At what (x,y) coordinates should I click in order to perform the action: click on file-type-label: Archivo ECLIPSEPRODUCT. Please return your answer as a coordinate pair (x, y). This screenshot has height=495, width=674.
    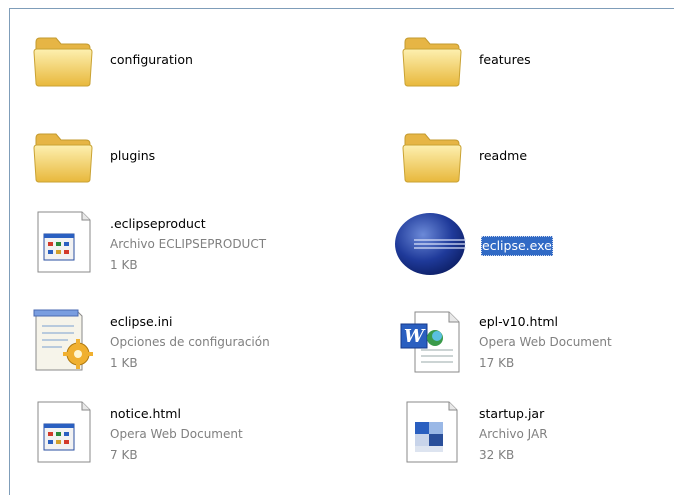
    Looking at the image, I should click on (188, 244).